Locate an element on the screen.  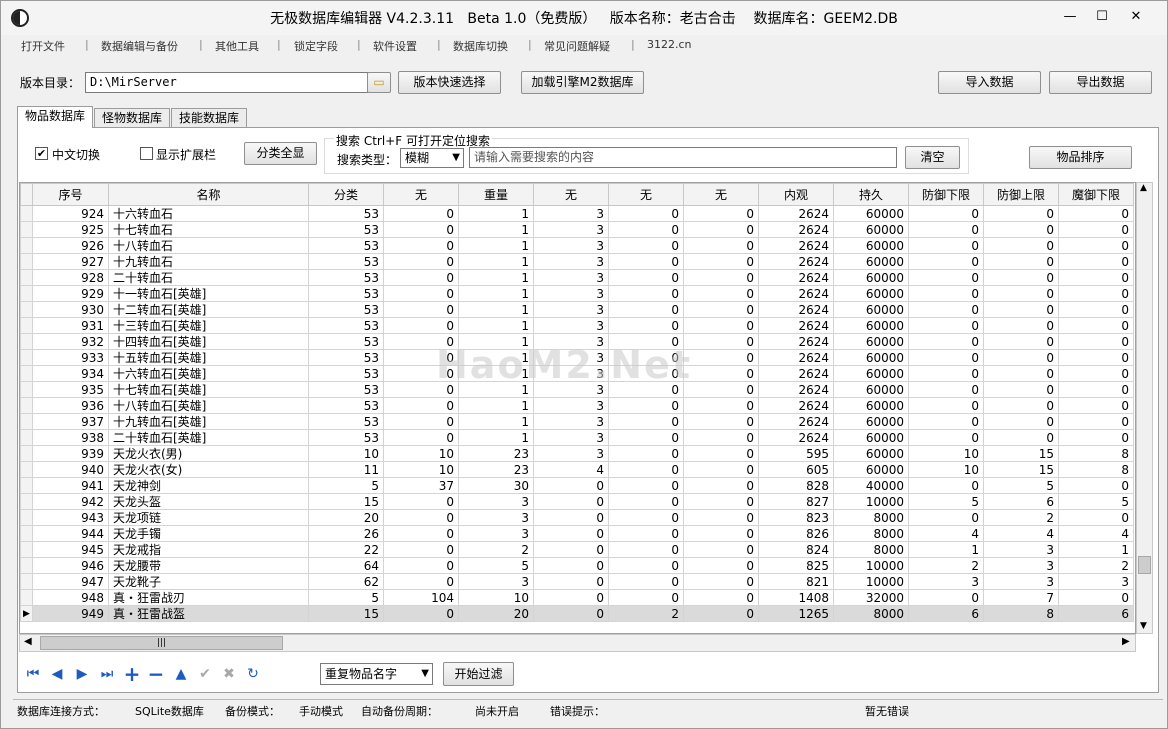
table-cell: 天龙腰带 is located at coordinates (208, 565).